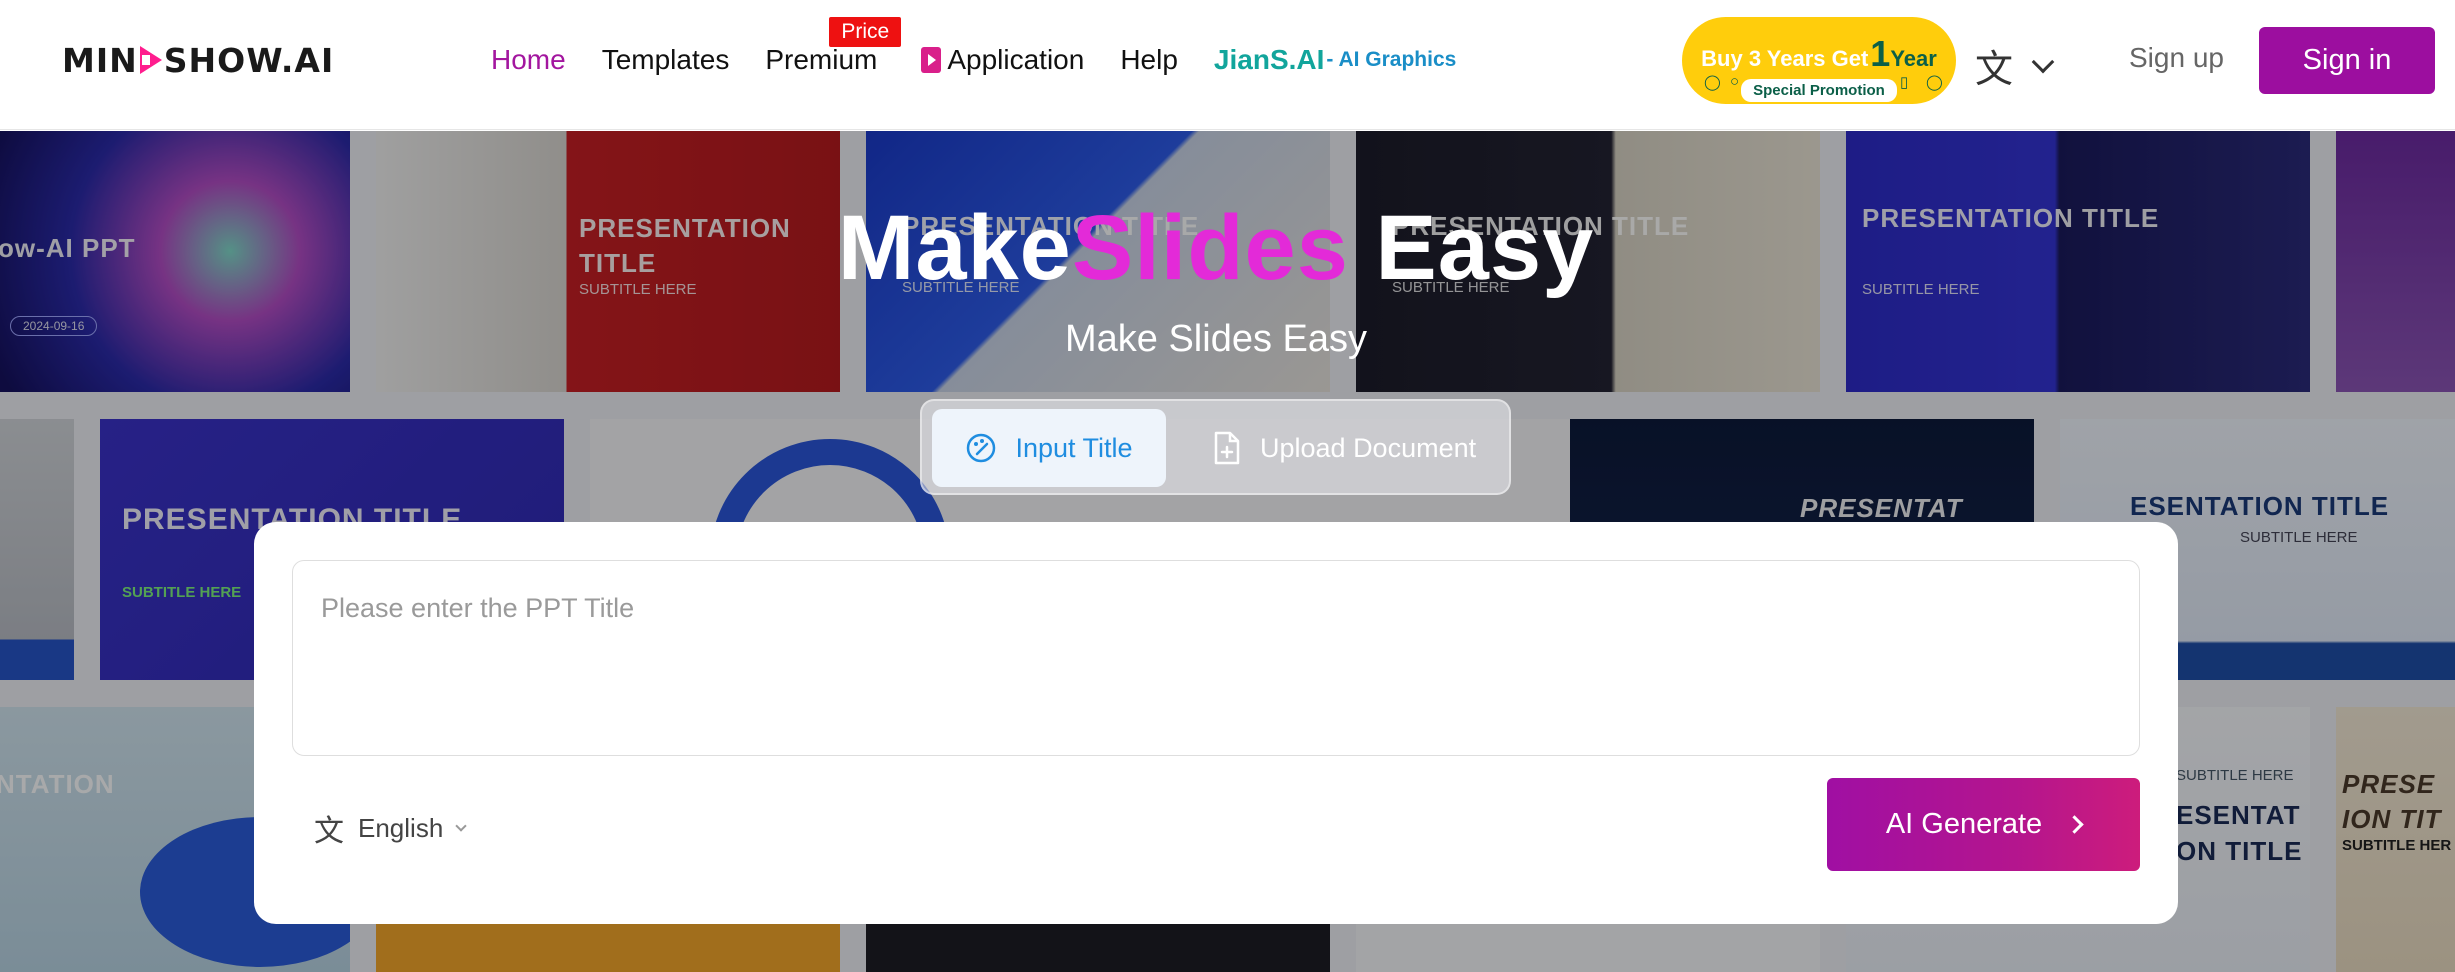 This screenshot has width=2455, height=972. I want to click on nav-help: Help, so click(1149, 60).